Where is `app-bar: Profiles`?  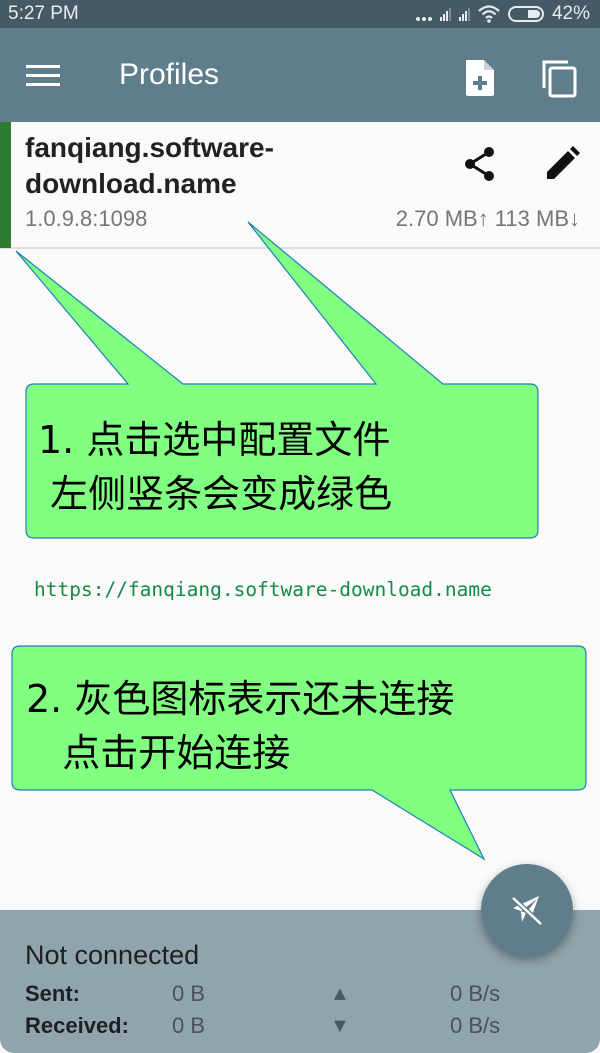 app-bar: Profiles is located at coordinates (300, 75).